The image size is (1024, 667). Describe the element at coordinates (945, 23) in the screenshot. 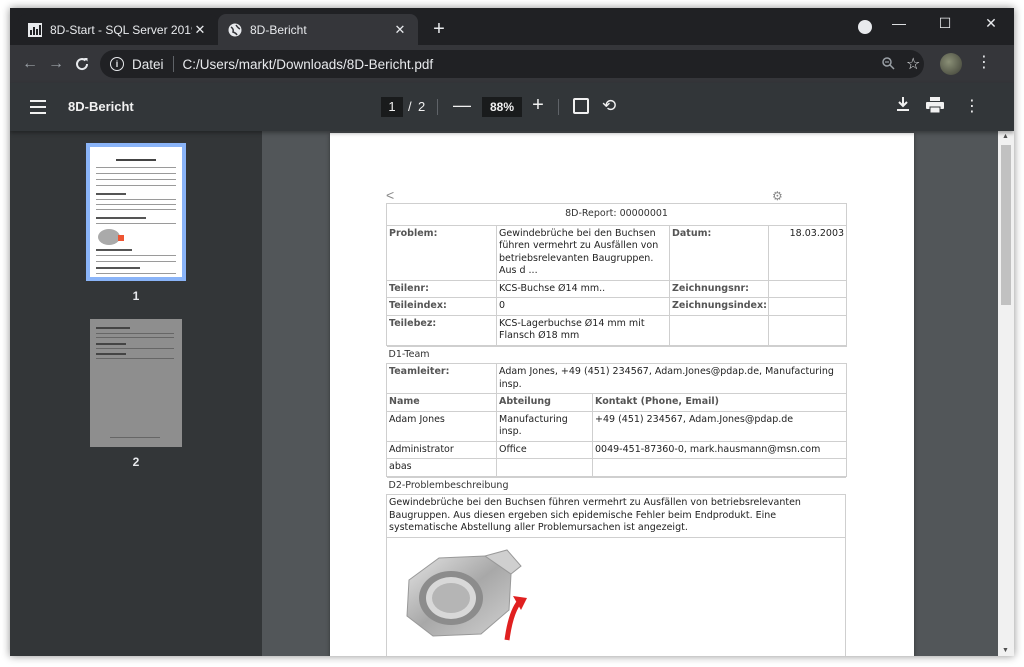

I see `maximize-button: ☐` at that location.